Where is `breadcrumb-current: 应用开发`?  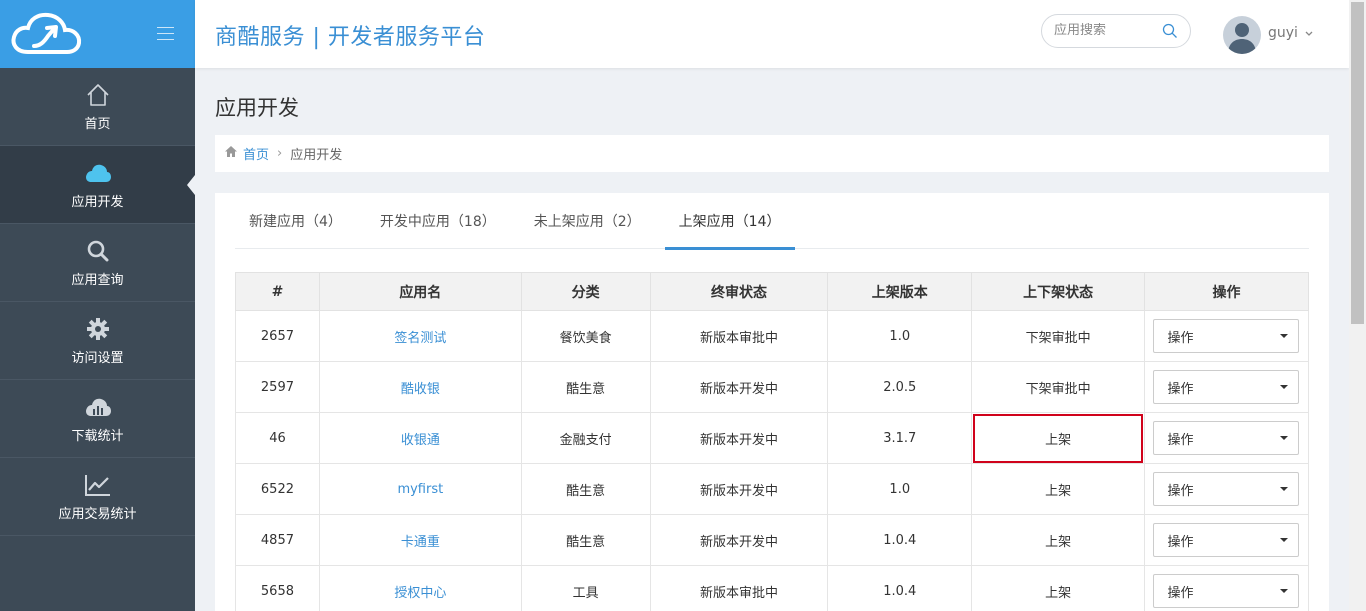 breadcrumb-current: 应用开发 is located at coordinates (316, 155).